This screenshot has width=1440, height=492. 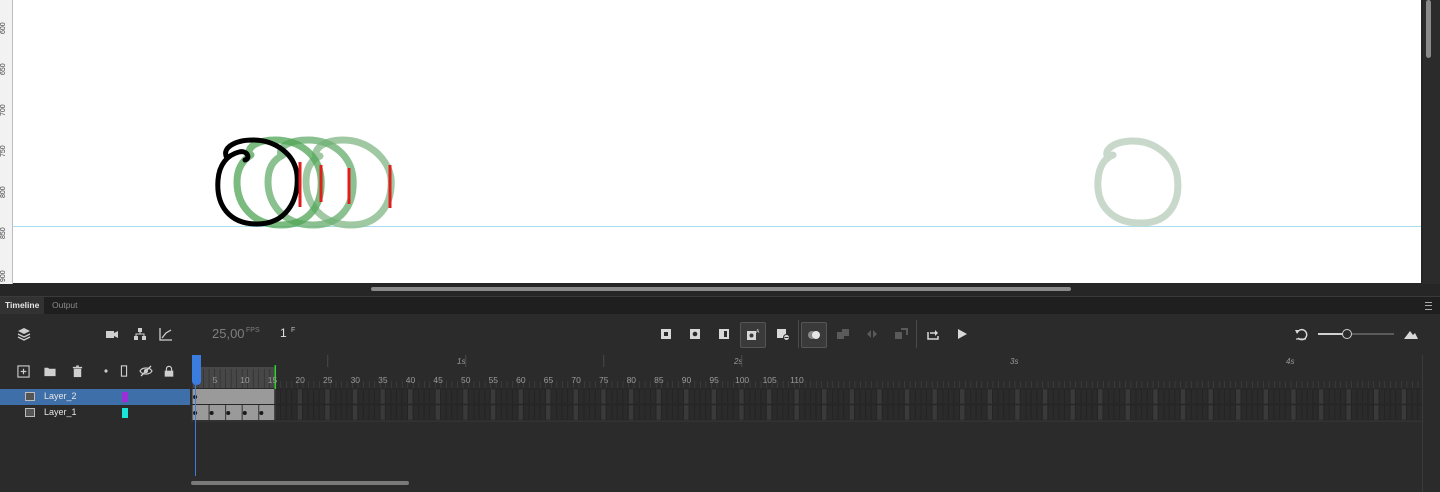 I want to click on zoom-slider, so click(x=1356, y=334).